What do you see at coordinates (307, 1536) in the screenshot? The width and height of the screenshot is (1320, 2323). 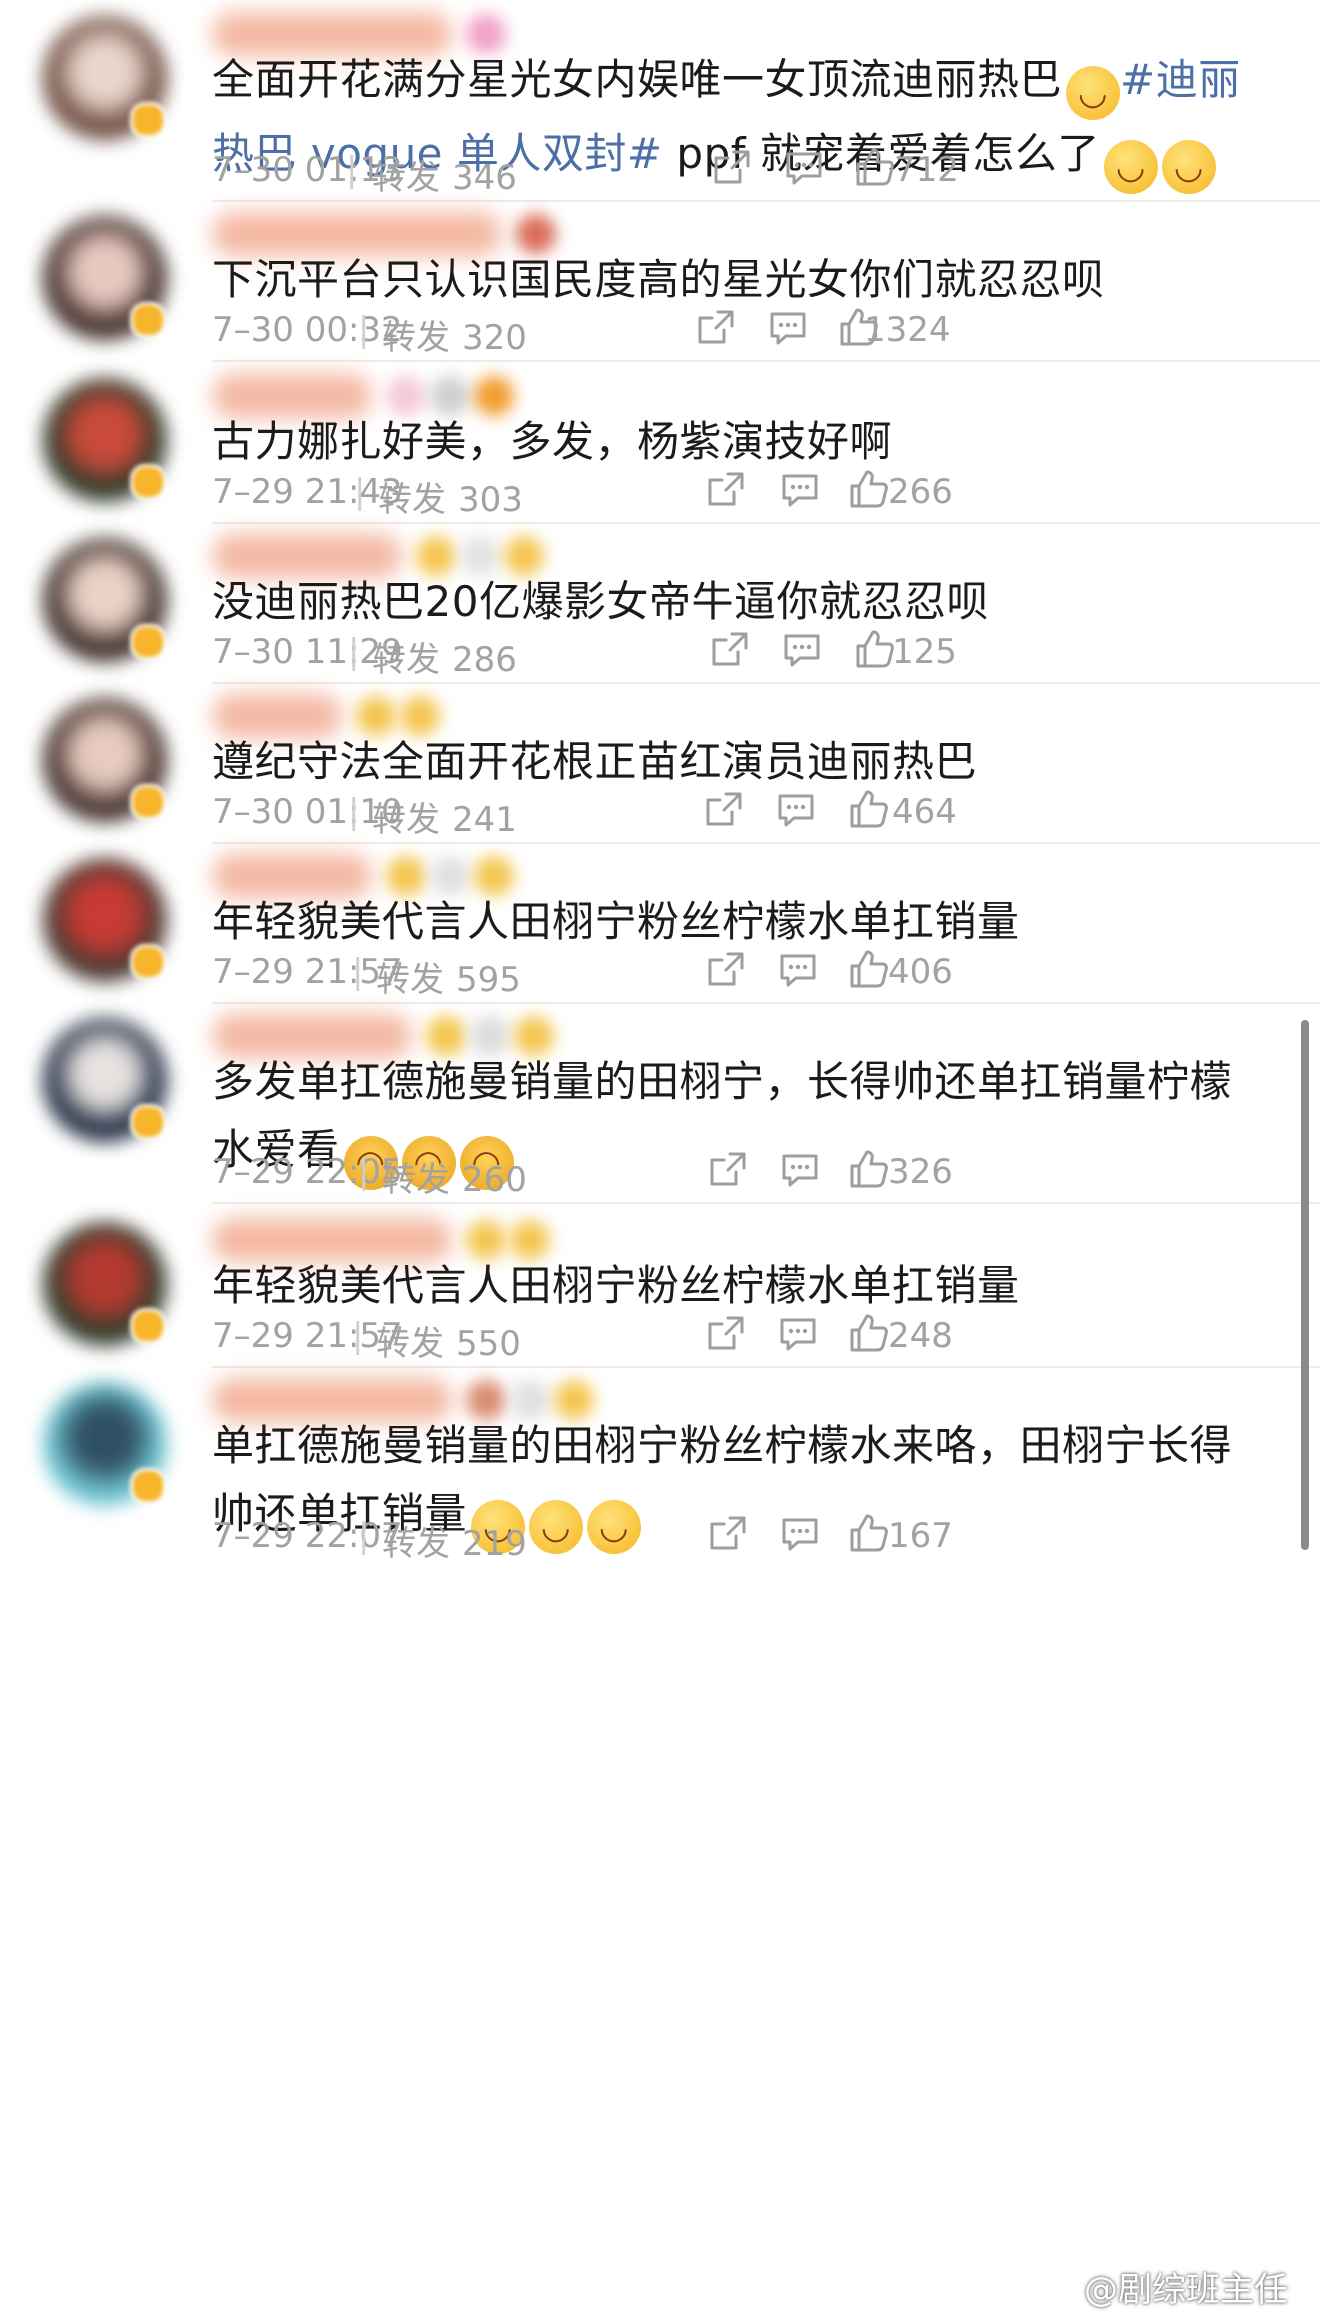 I see `timestamp: 7–29 22:07` at bounding box center [307, 1536].